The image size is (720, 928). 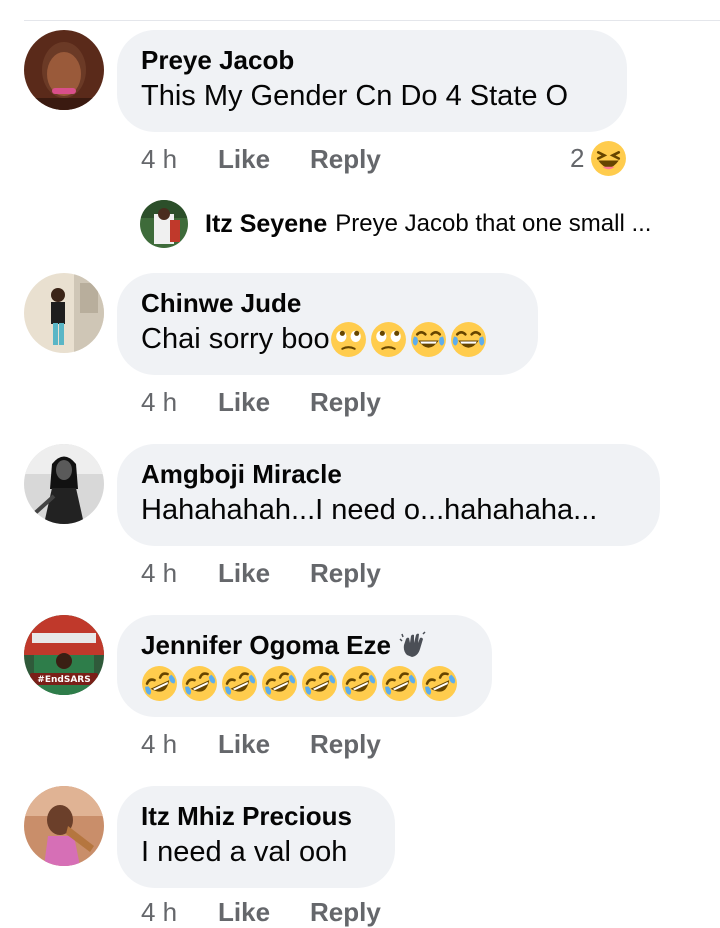 I want to click on comment-bubble: Jennifer Ogoma Eze, so click(x=304, y=666).